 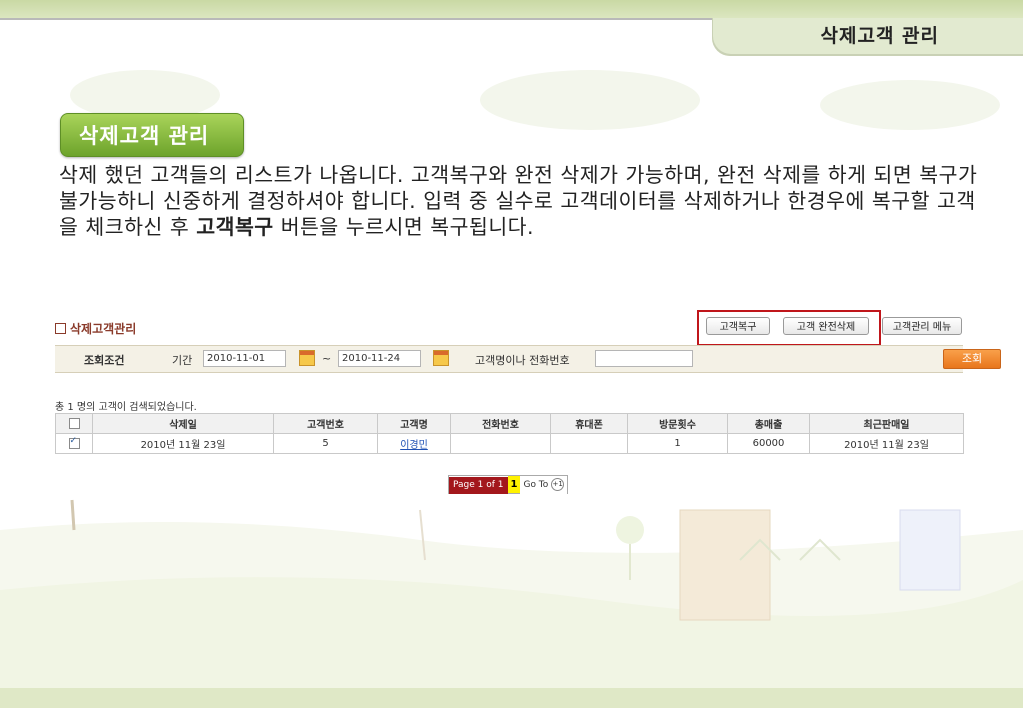 What do you see at coordinates (511, 9) in the screenshot?
I see `top-bar` at bounding box center [511, 9].